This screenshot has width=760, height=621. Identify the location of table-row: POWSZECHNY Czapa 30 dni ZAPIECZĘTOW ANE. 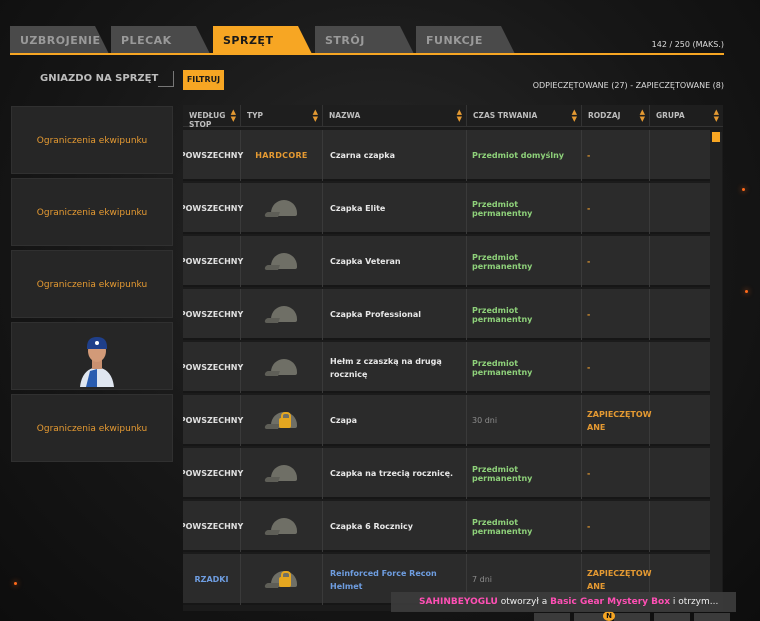
(446, 420).